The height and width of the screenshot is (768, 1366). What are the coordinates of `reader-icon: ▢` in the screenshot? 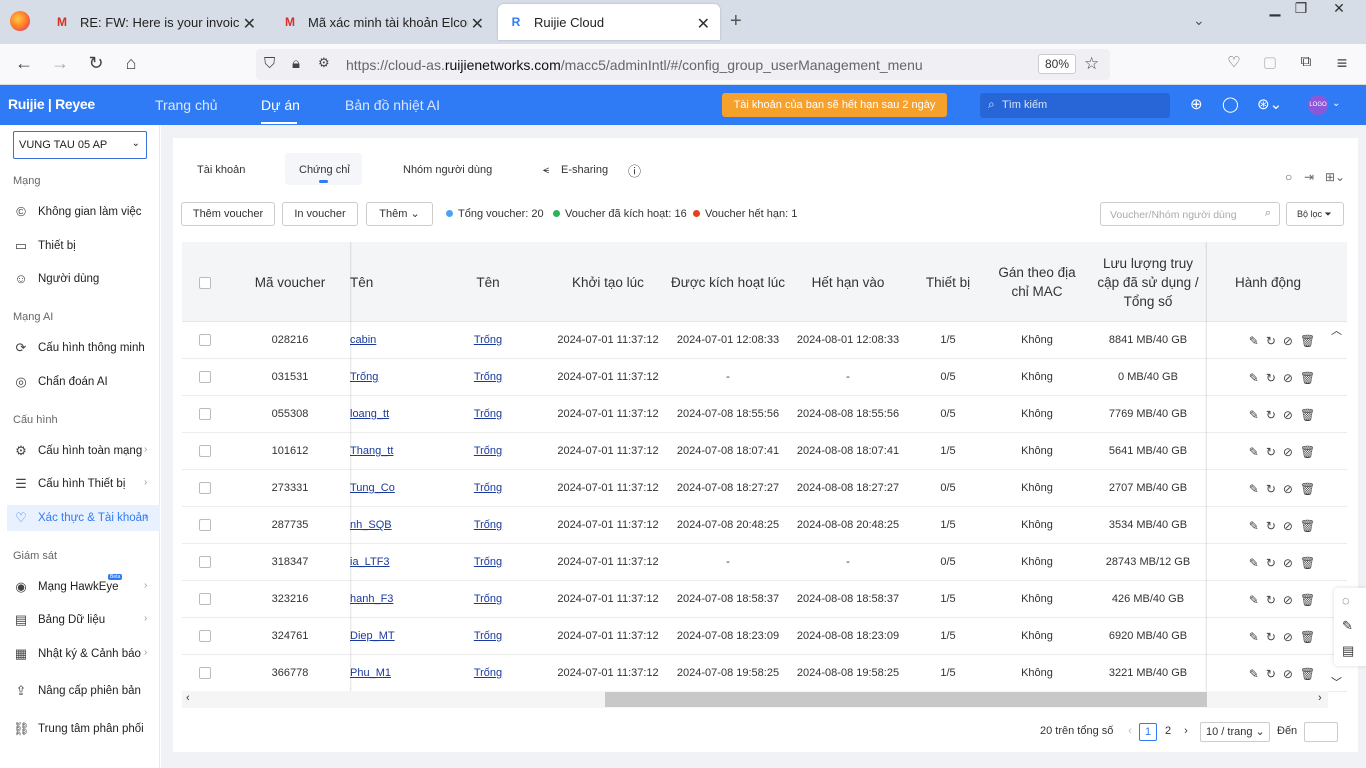 It's located at (1270, 62).